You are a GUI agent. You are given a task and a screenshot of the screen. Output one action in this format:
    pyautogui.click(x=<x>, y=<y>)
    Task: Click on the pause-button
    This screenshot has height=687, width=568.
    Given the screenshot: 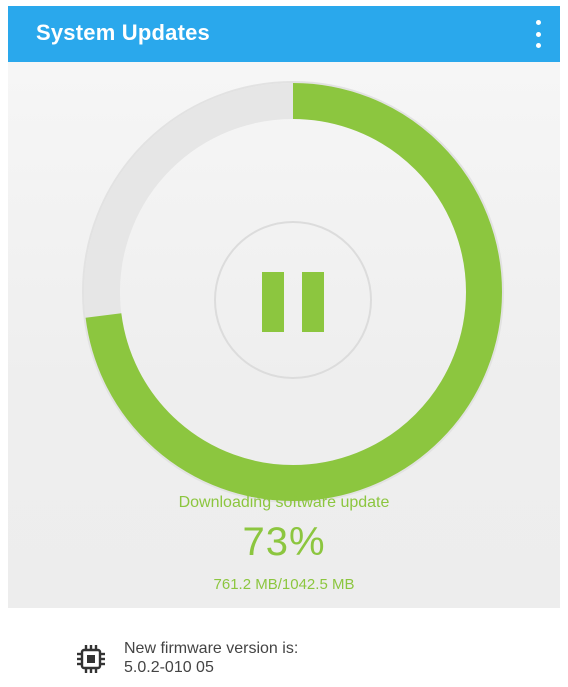 What is the action you would take?
    pyautogui.click(x=293, y=300)
    